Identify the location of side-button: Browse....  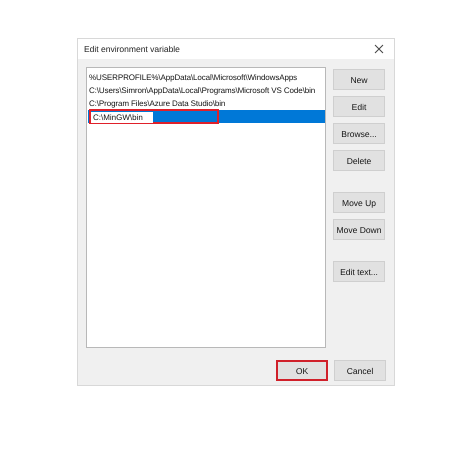
(359, 133).